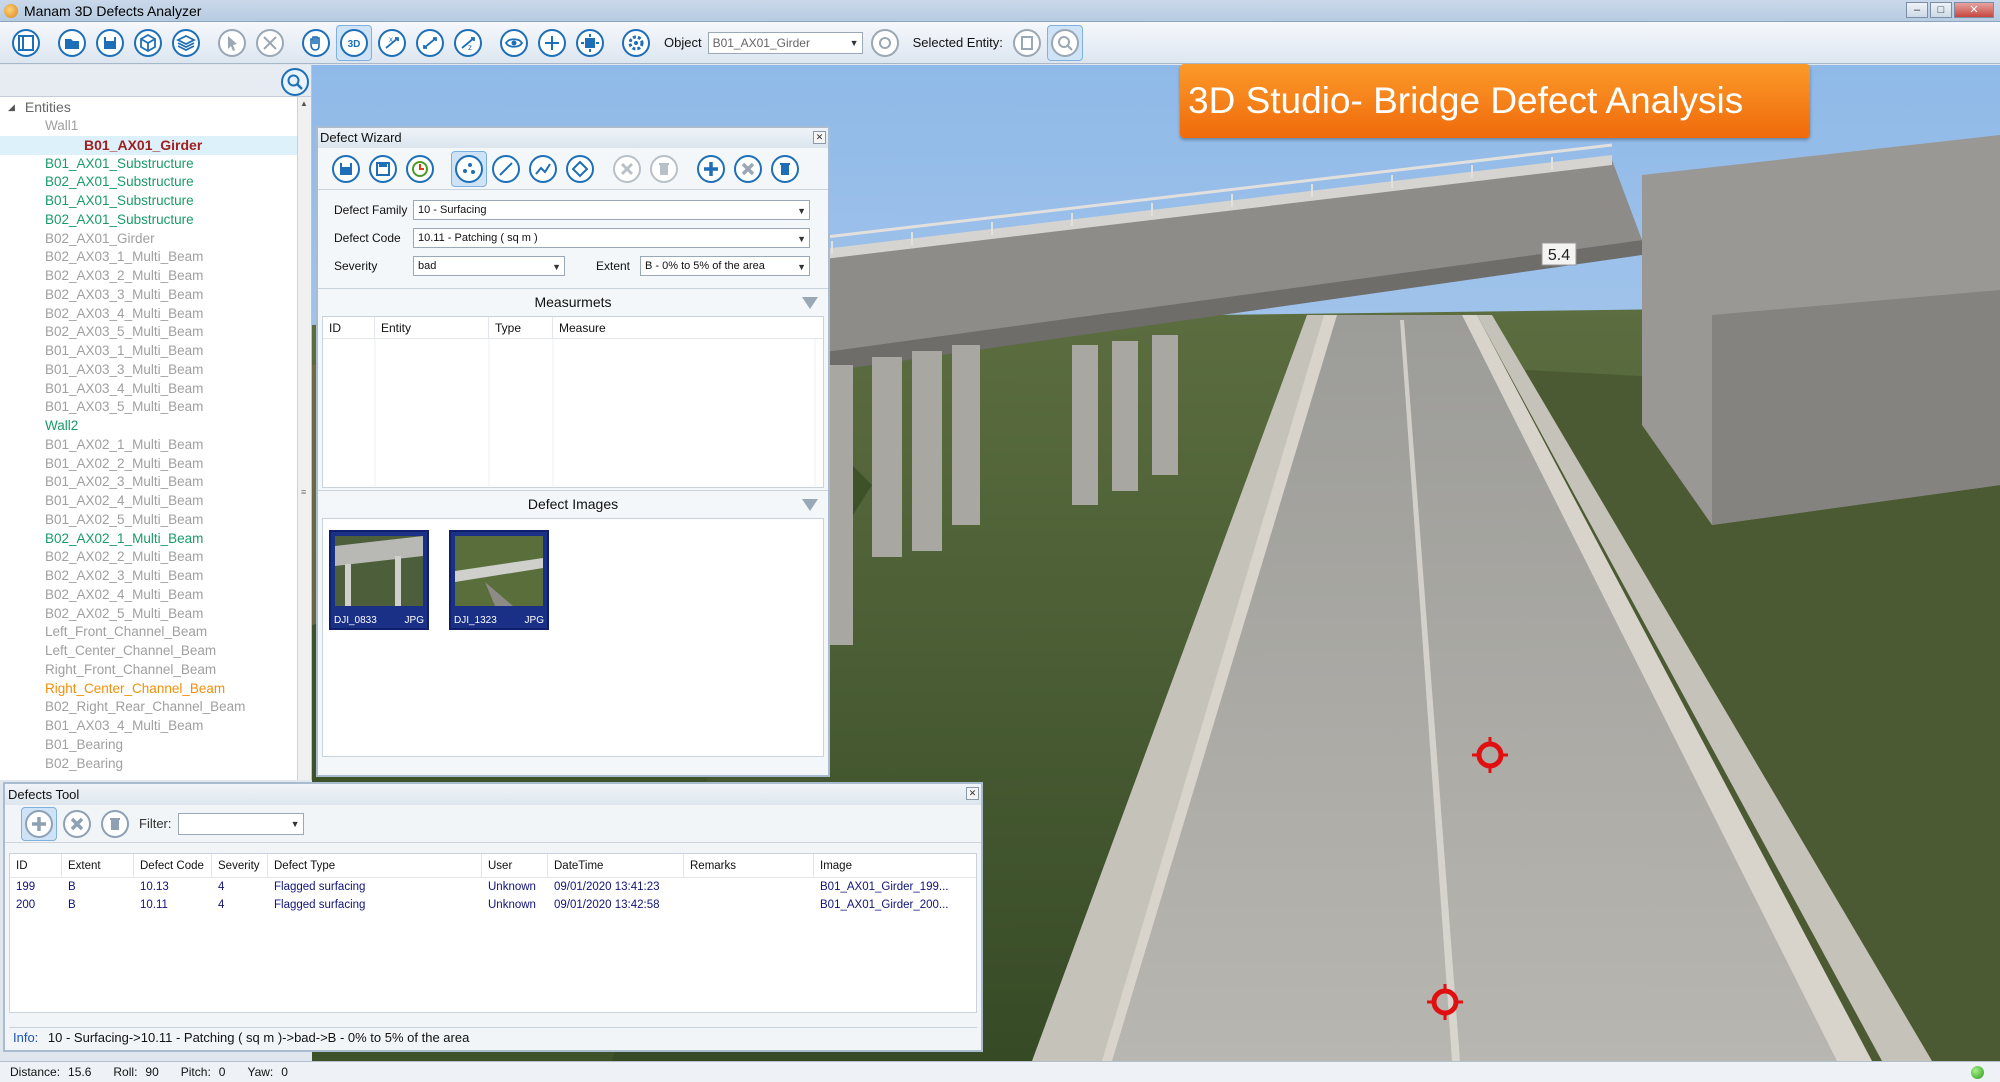 This screenshot has height=1082, width=2000. I want to click on search-button, so click(295, 82).